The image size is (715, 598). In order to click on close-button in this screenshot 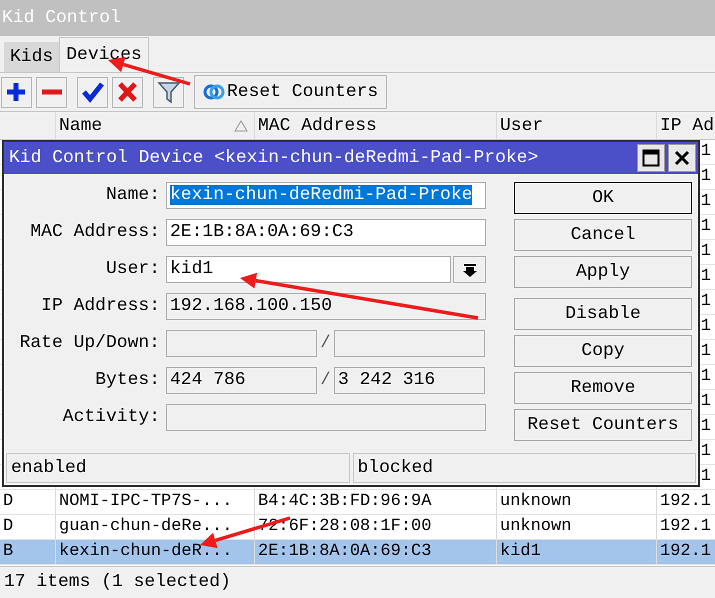, I will do `click(682, 158)`.